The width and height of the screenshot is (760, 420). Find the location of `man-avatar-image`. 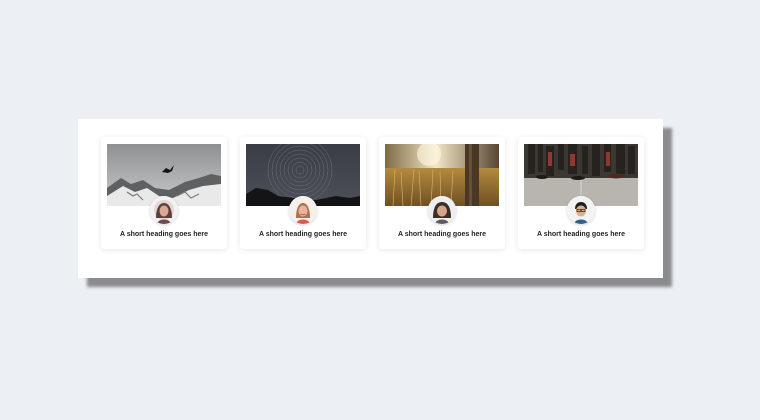

man-avatar-image is located at coordinates (581, 210).